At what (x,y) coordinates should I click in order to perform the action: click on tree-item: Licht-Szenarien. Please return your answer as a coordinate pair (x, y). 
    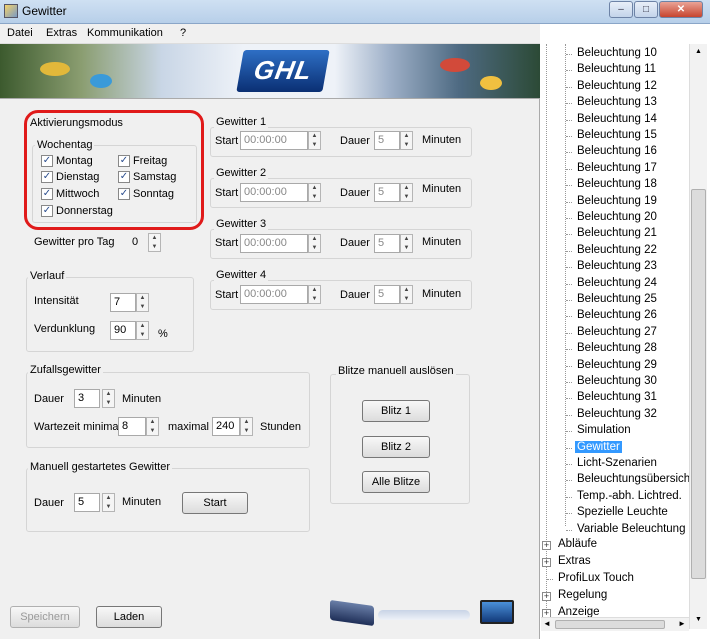
    Looking at the image, I should click on (617, 463).